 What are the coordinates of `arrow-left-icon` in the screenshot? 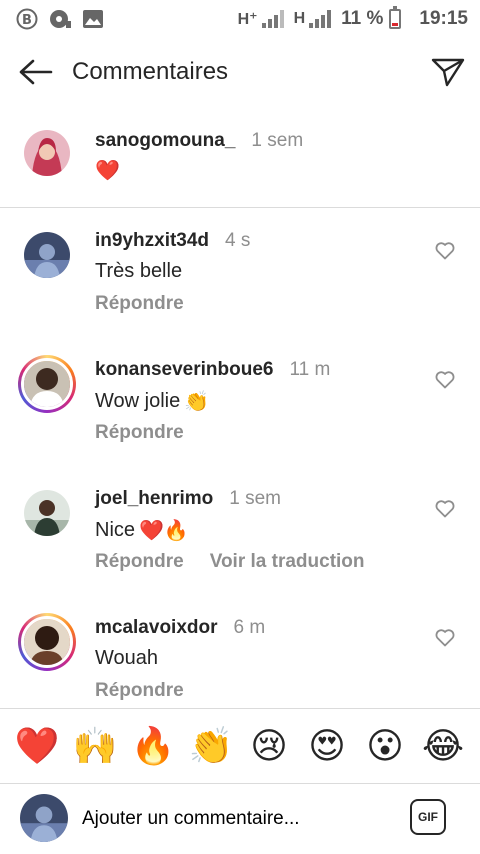 It's located at (36, 72).